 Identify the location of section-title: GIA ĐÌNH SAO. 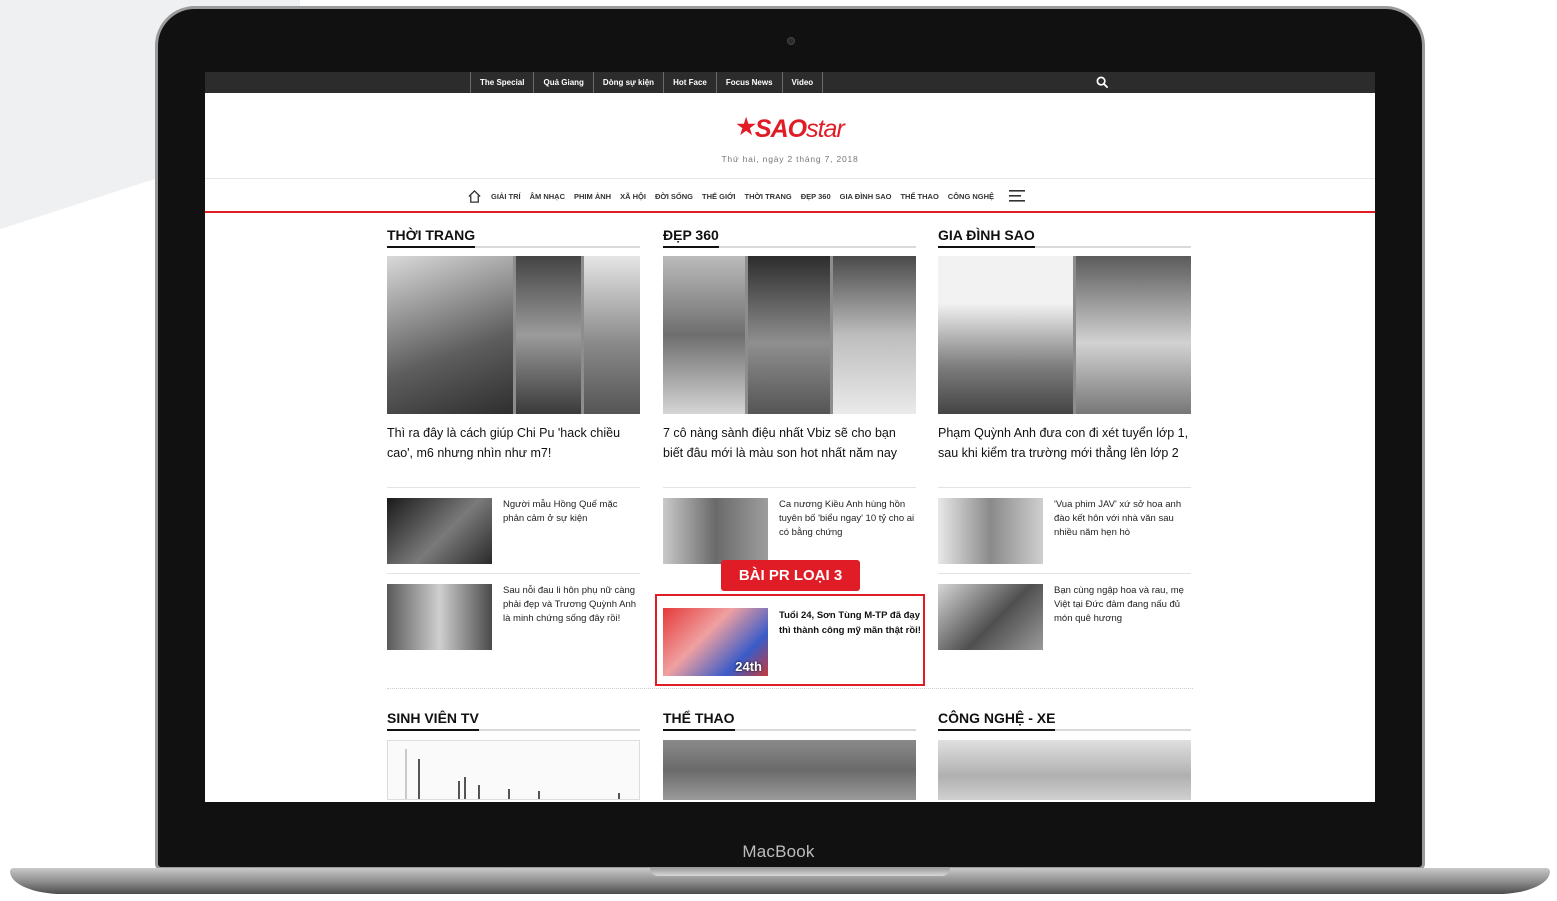
(1064, 237).